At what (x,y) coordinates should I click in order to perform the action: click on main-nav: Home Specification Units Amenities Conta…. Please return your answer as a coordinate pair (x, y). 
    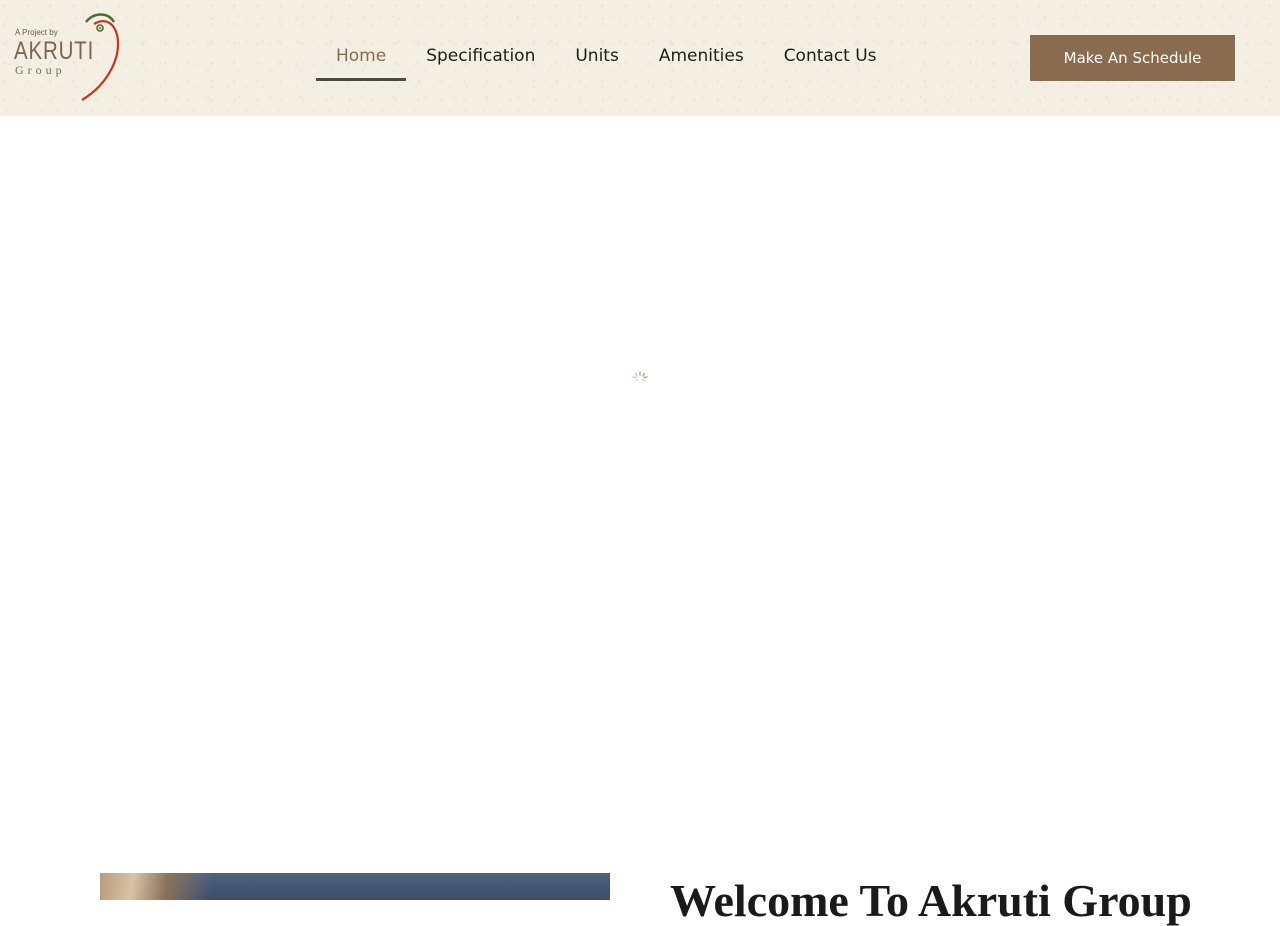
    Looking at the image, I should click on (606, 58).